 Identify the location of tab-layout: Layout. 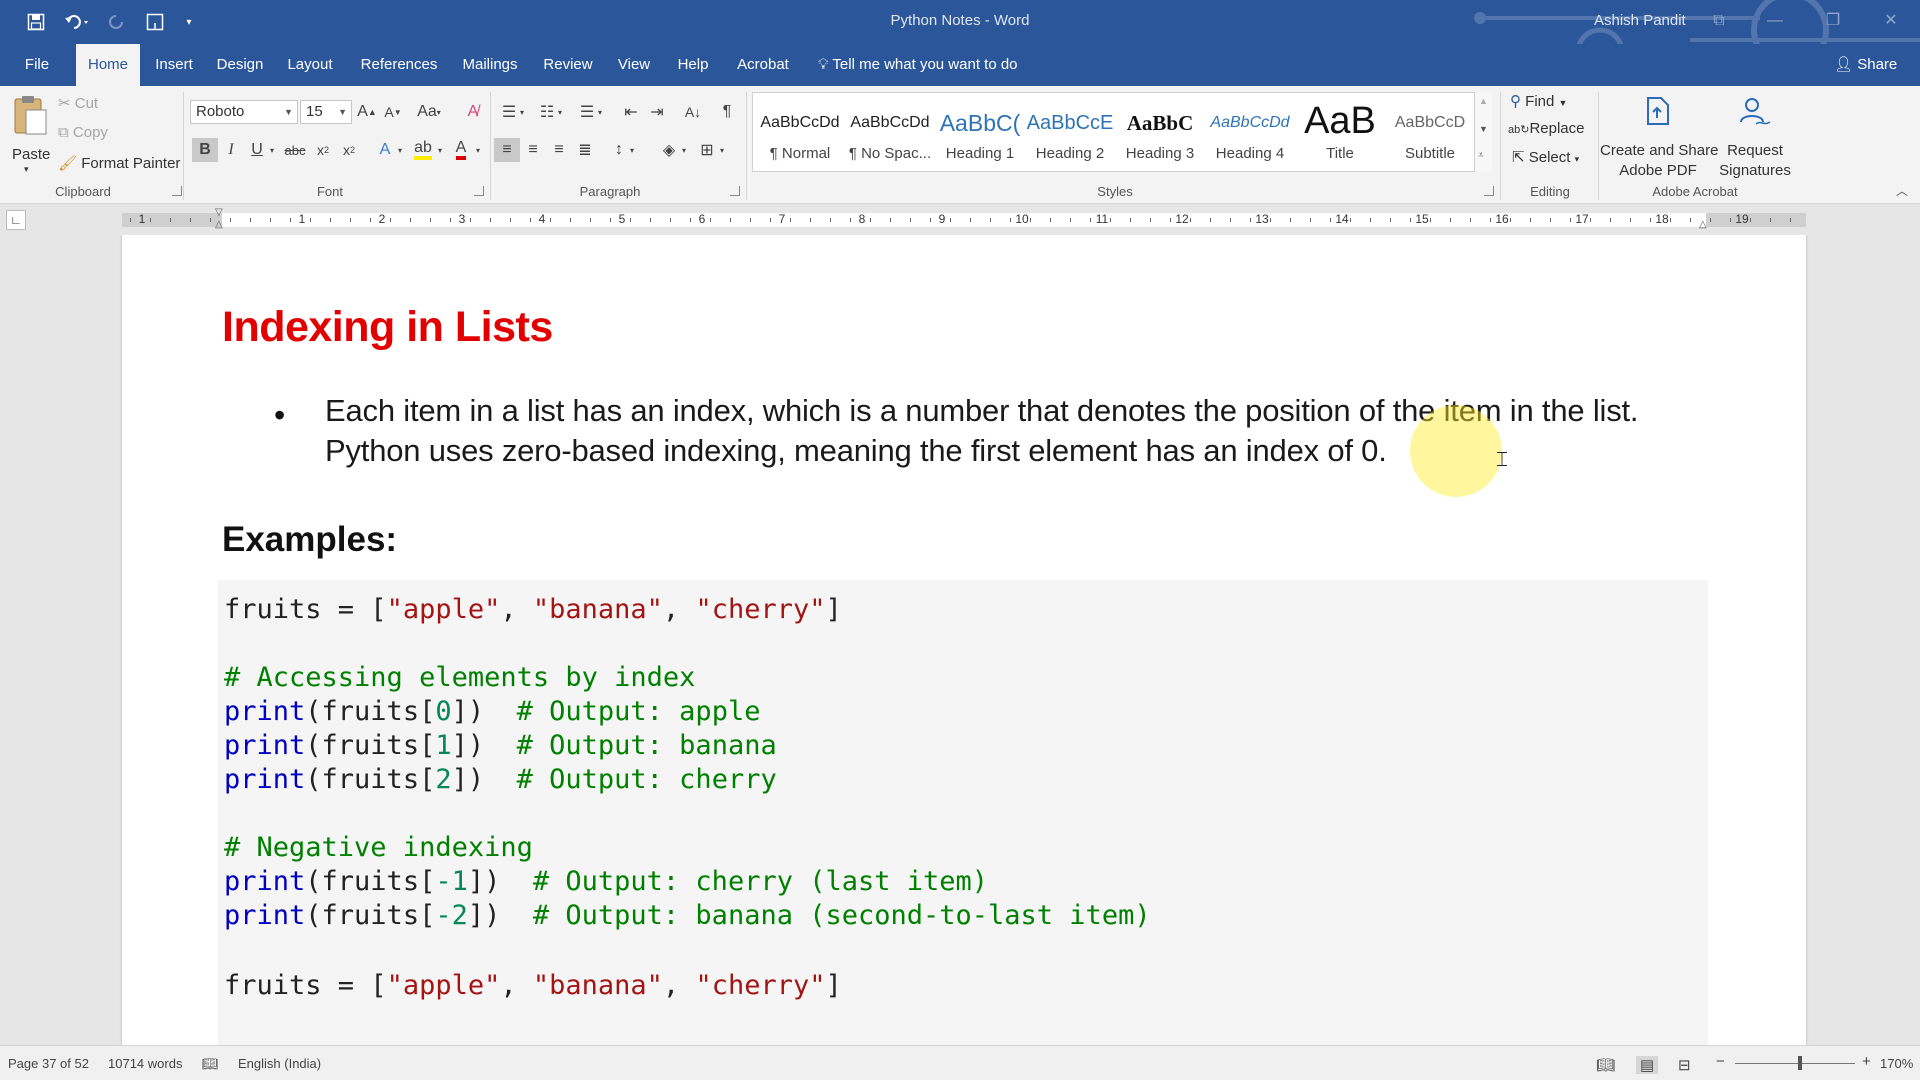
(310, 65).